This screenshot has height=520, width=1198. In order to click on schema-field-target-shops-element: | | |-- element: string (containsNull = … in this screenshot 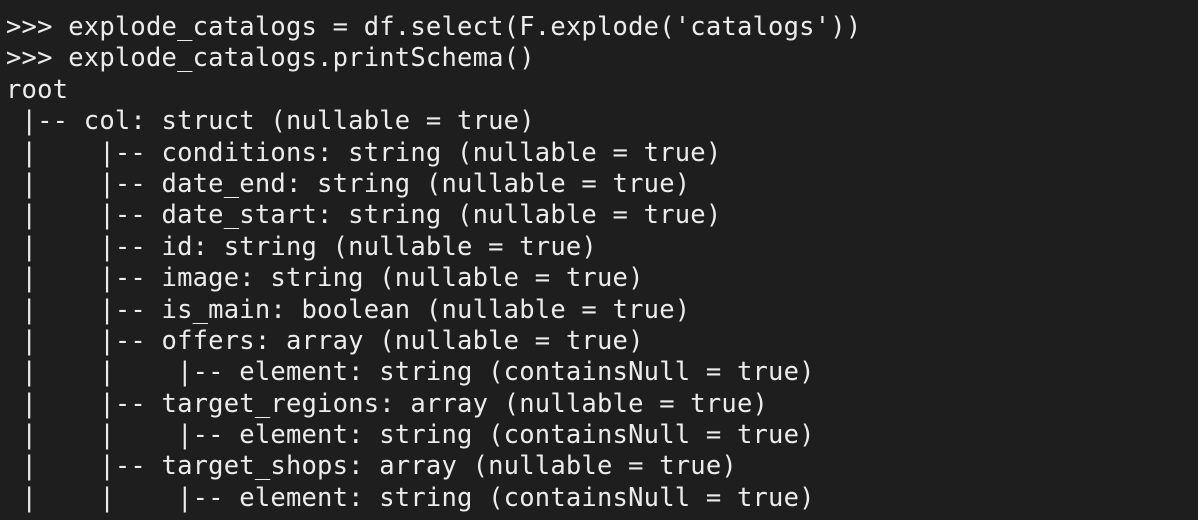, I will do `click(410, 497)`.